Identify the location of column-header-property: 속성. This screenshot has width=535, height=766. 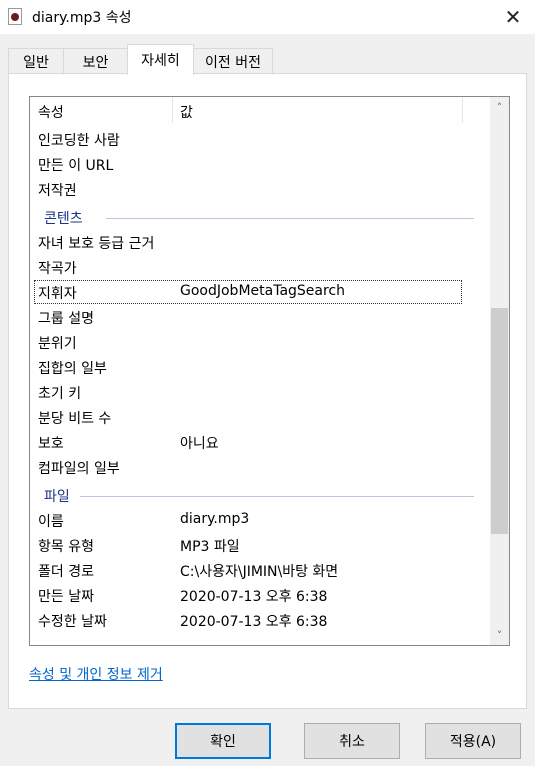
(51, 112).